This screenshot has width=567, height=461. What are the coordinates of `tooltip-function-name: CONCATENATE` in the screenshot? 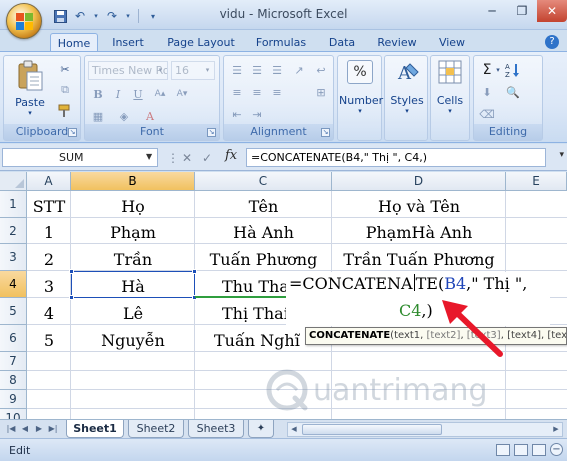 It's located at (349, 335).